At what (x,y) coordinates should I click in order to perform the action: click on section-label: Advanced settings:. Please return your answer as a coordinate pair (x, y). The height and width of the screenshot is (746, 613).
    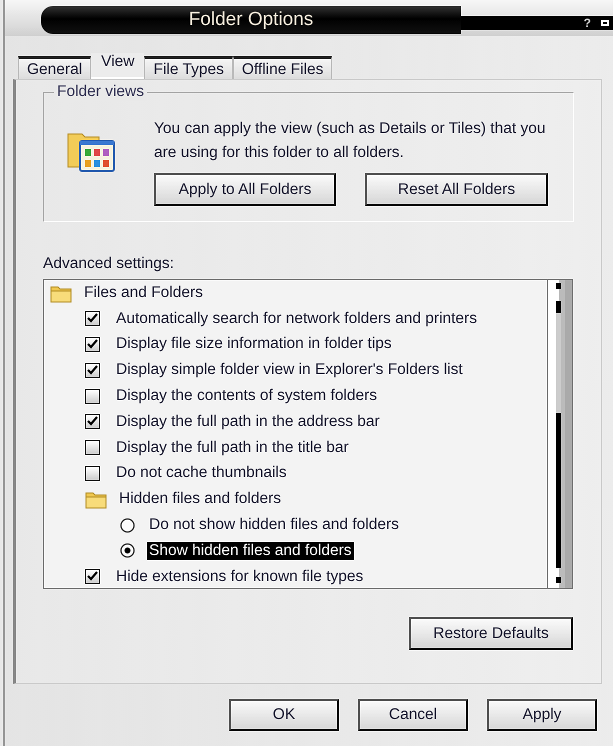
    Looking at the image, I should click on (109, 264).